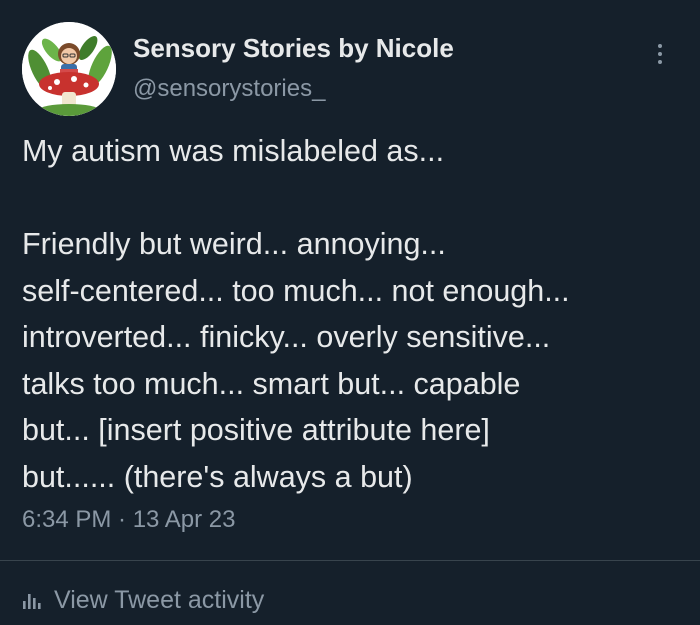  What do you see at coordinates (350, 560) in the screenshot?
I see `divider` at bounding box center [350, 560].